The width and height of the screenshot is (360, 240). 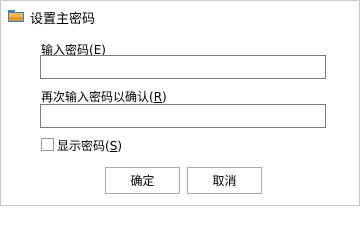 I want to click on cancel-button: 取消, so click(x=224, y=180).